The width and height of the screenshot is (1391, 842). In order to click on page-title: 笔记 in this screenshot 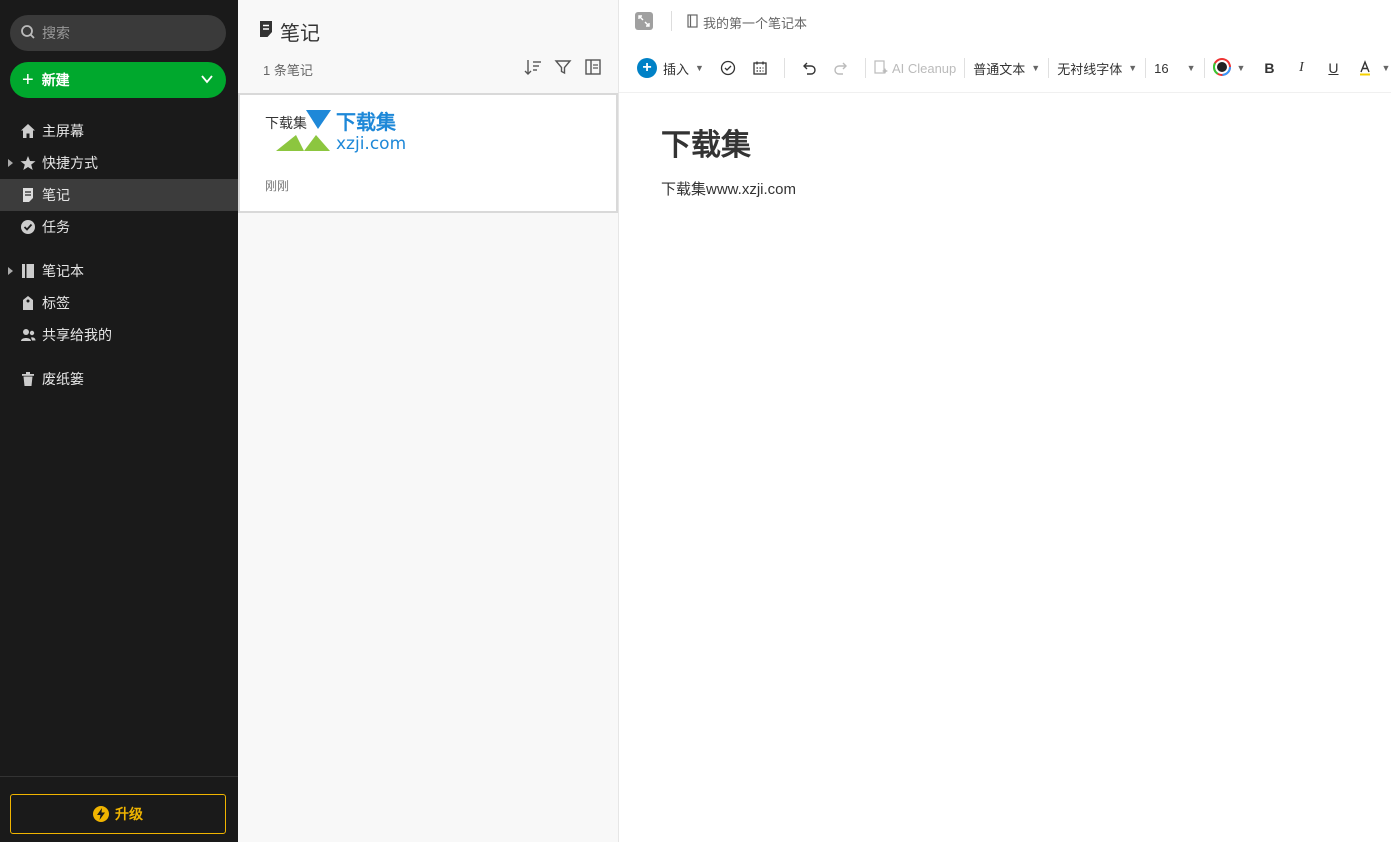, I will do `click(300, 34)`.